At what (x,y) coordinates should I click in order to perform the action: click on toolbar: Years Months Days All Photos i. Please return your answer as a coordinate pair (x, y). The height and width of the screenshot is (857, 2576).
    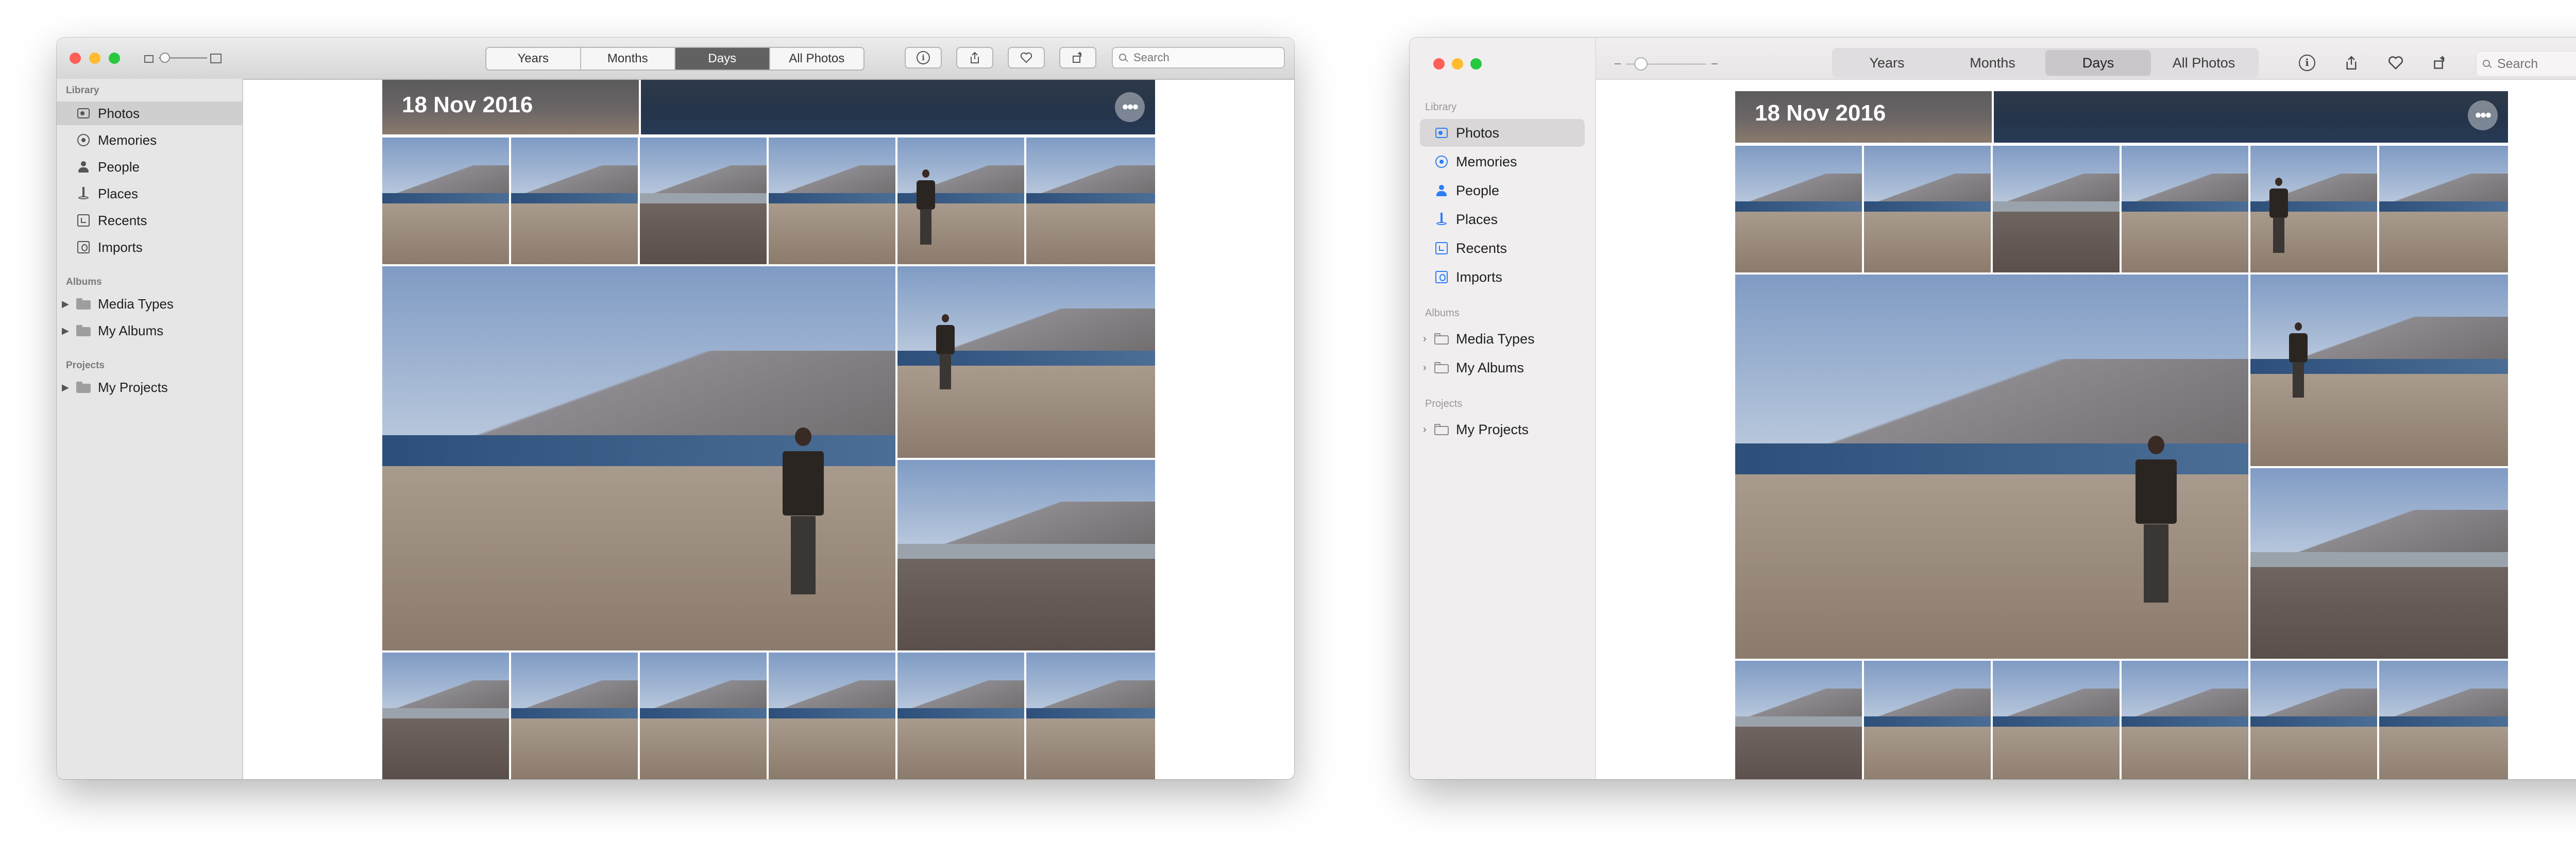
    Looking at the image, I should click on (676, 59).